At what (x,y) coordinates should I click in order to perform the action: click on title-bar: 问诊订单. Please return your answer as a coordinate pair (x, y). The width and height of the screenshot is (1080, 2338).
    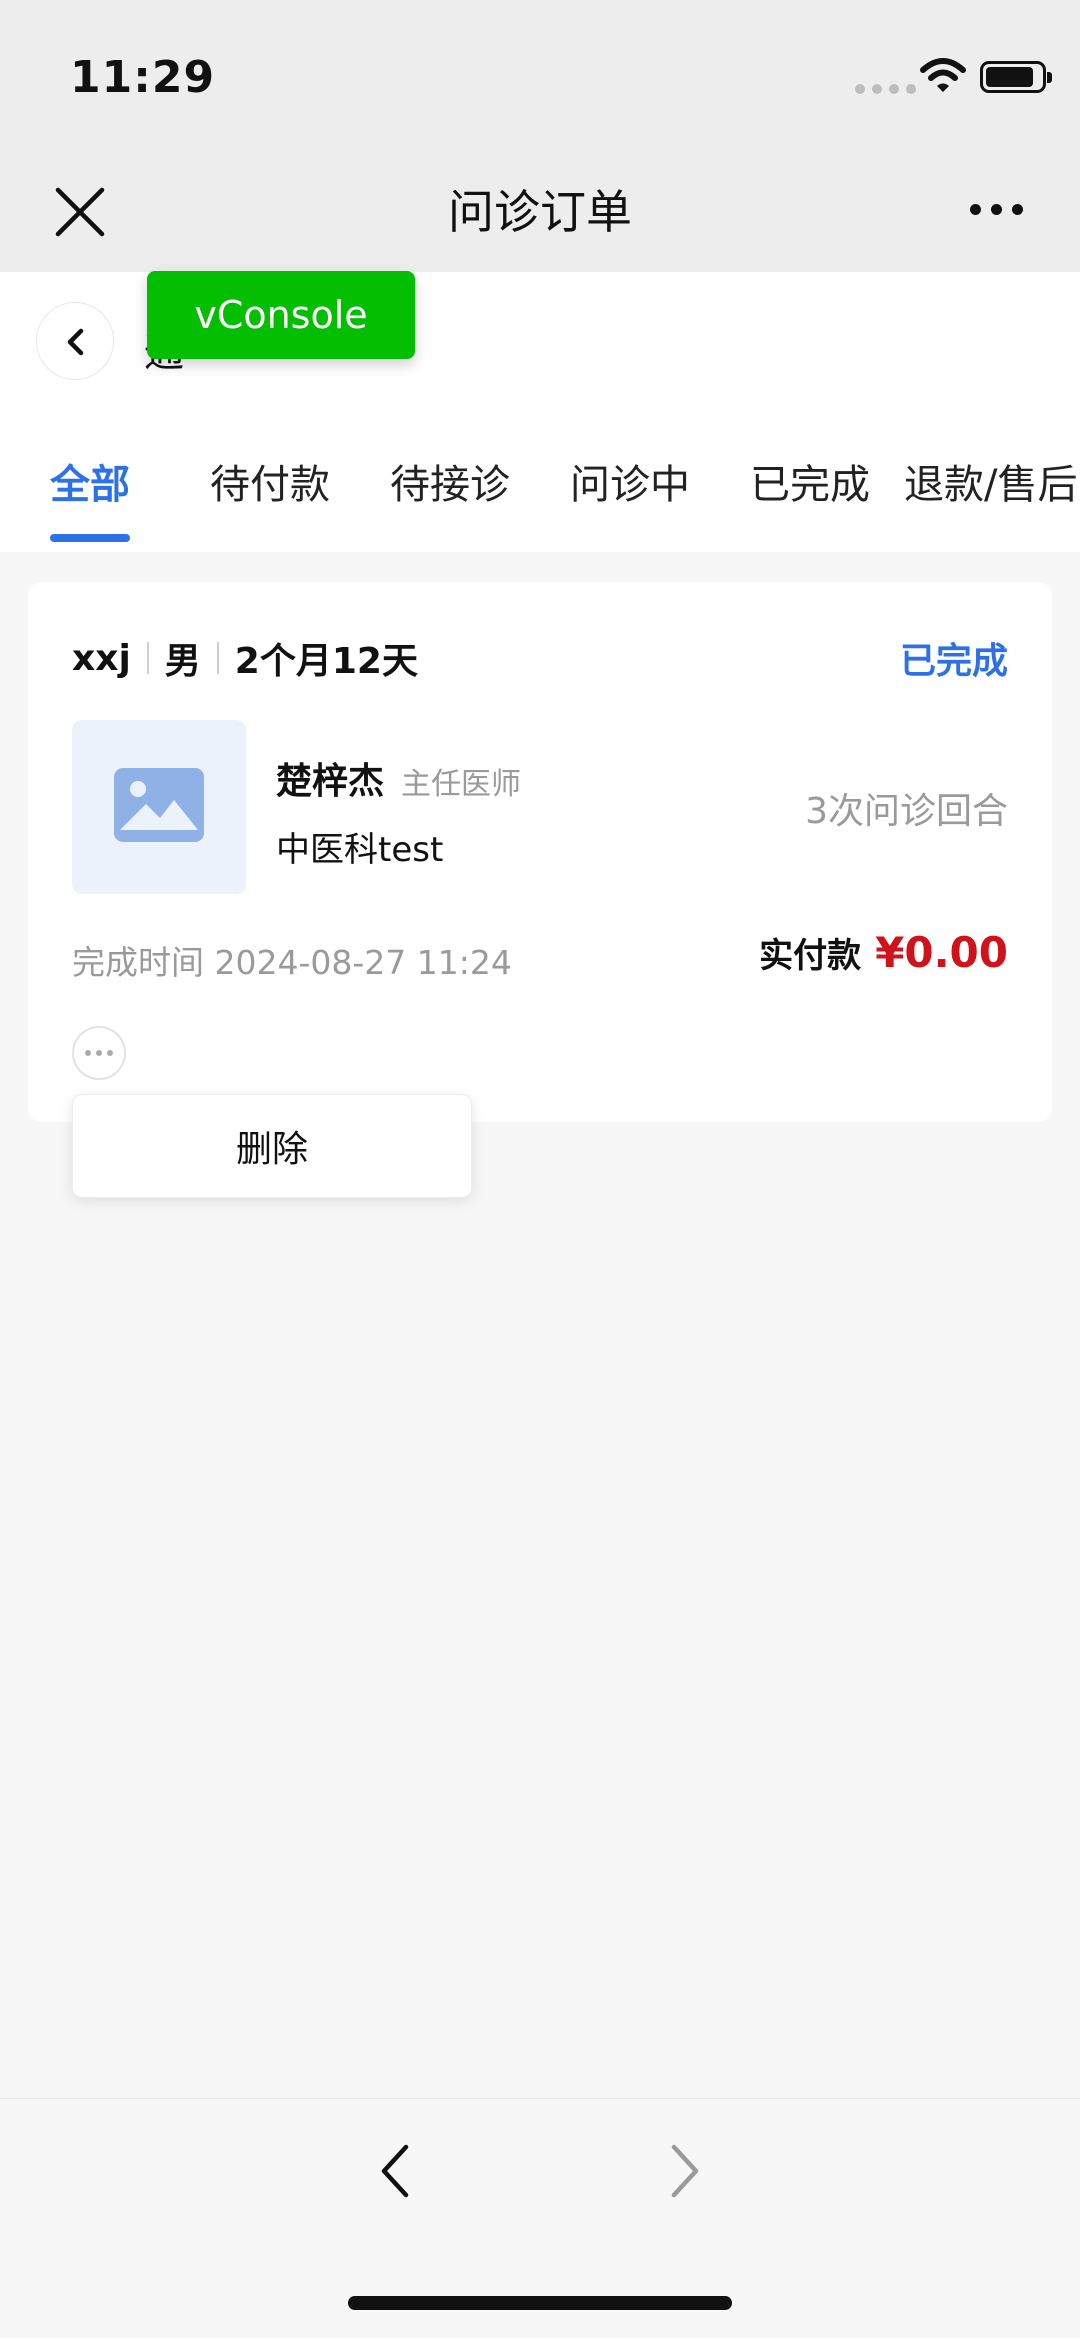
    Looking at the image, I should click on (540, 206).